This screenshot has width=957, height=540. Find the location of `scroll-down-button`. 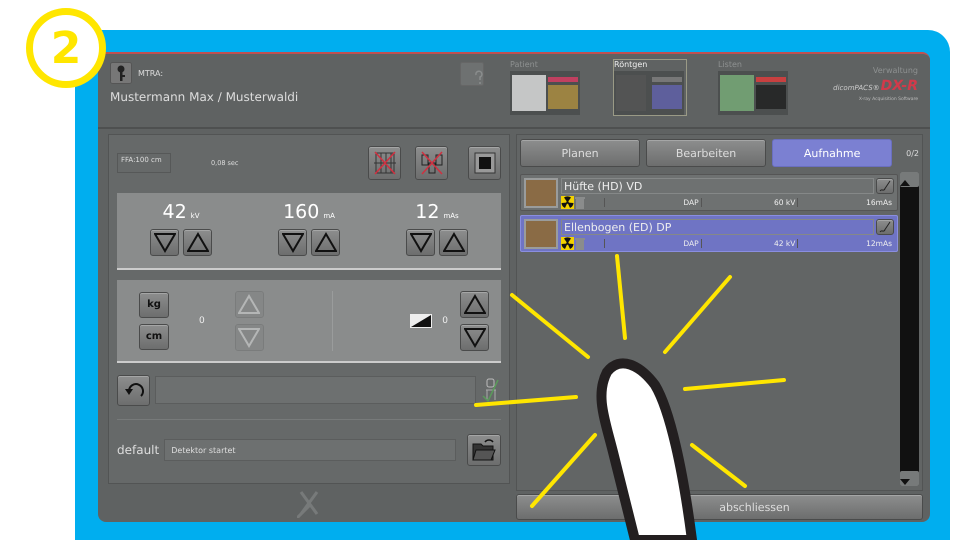

scroll-down-button is located at coordinates (909, 478).